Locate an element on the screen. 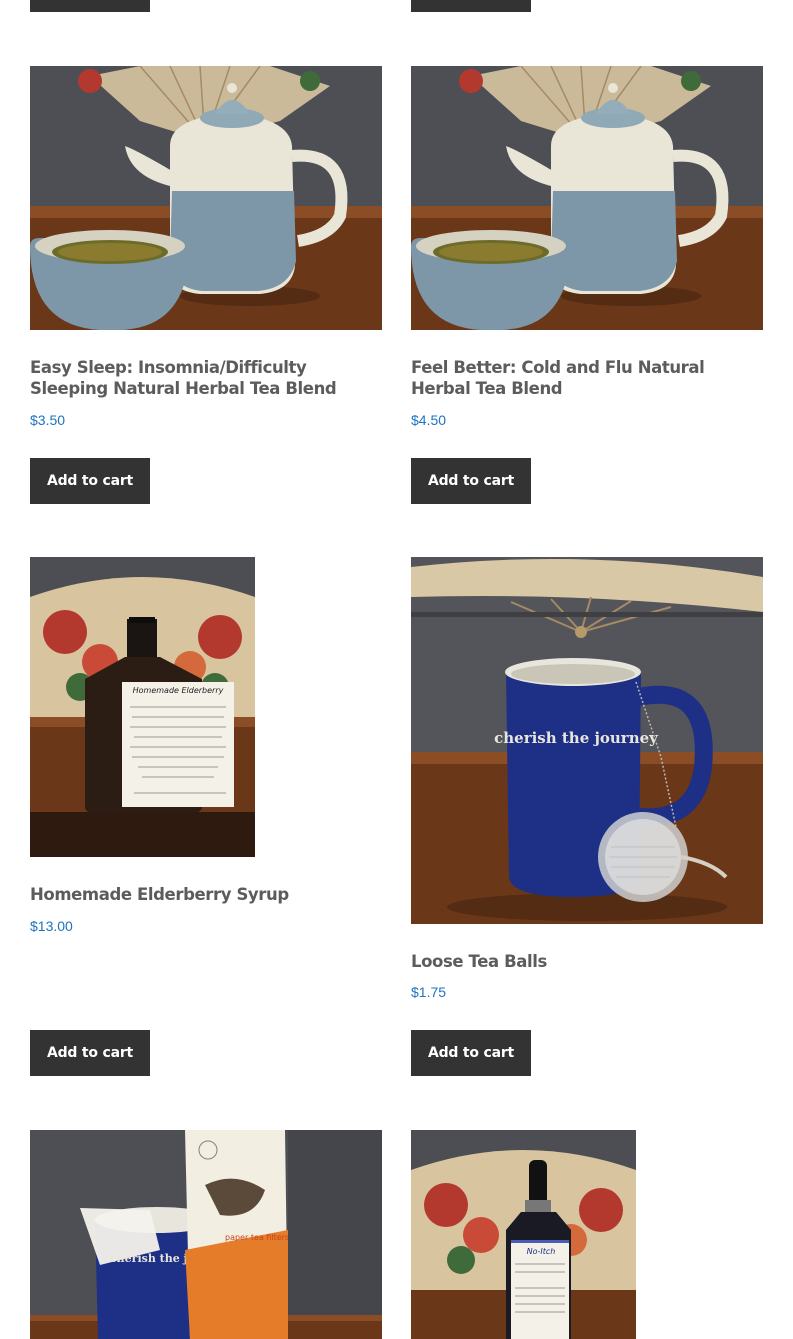 The image size is (793, 1339). product-image-no-itch: No-Itch is located at coordinates (523, 1234).